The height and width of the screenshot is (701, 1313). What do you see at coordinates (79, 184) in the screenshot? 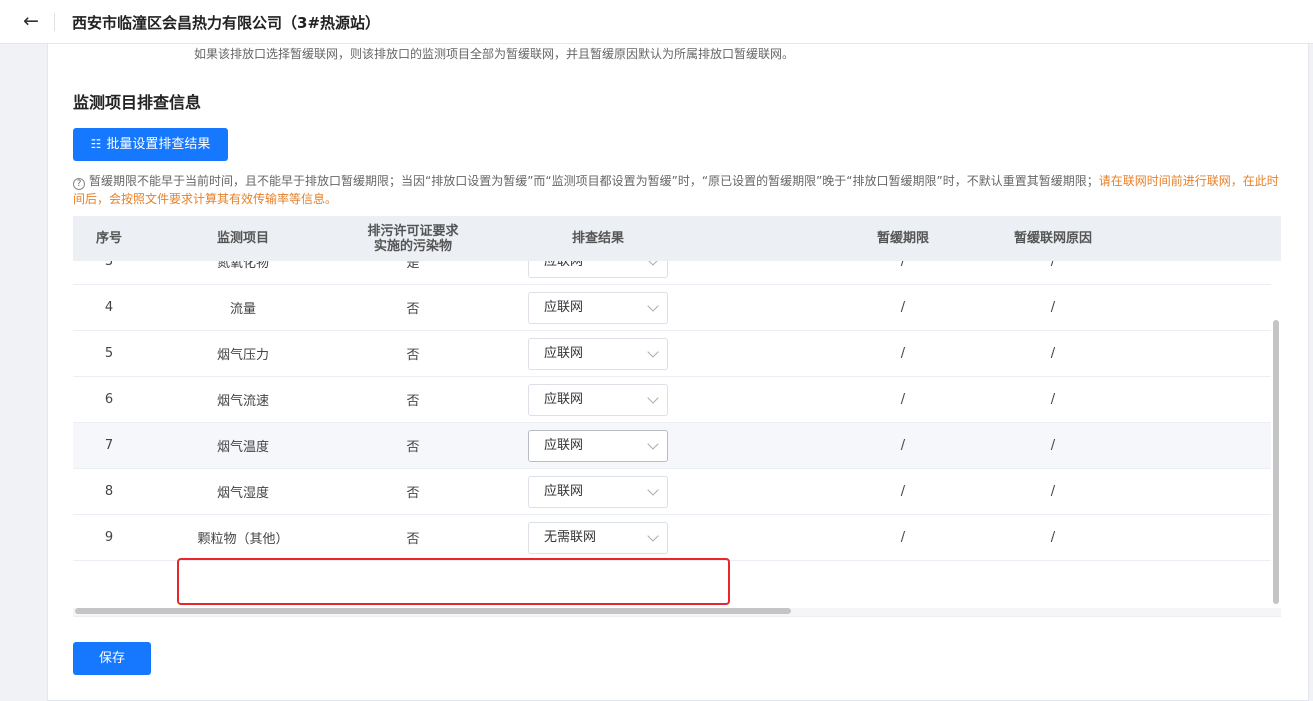
I see `question-circle-icon: ?` at bounding box center [79, 184].